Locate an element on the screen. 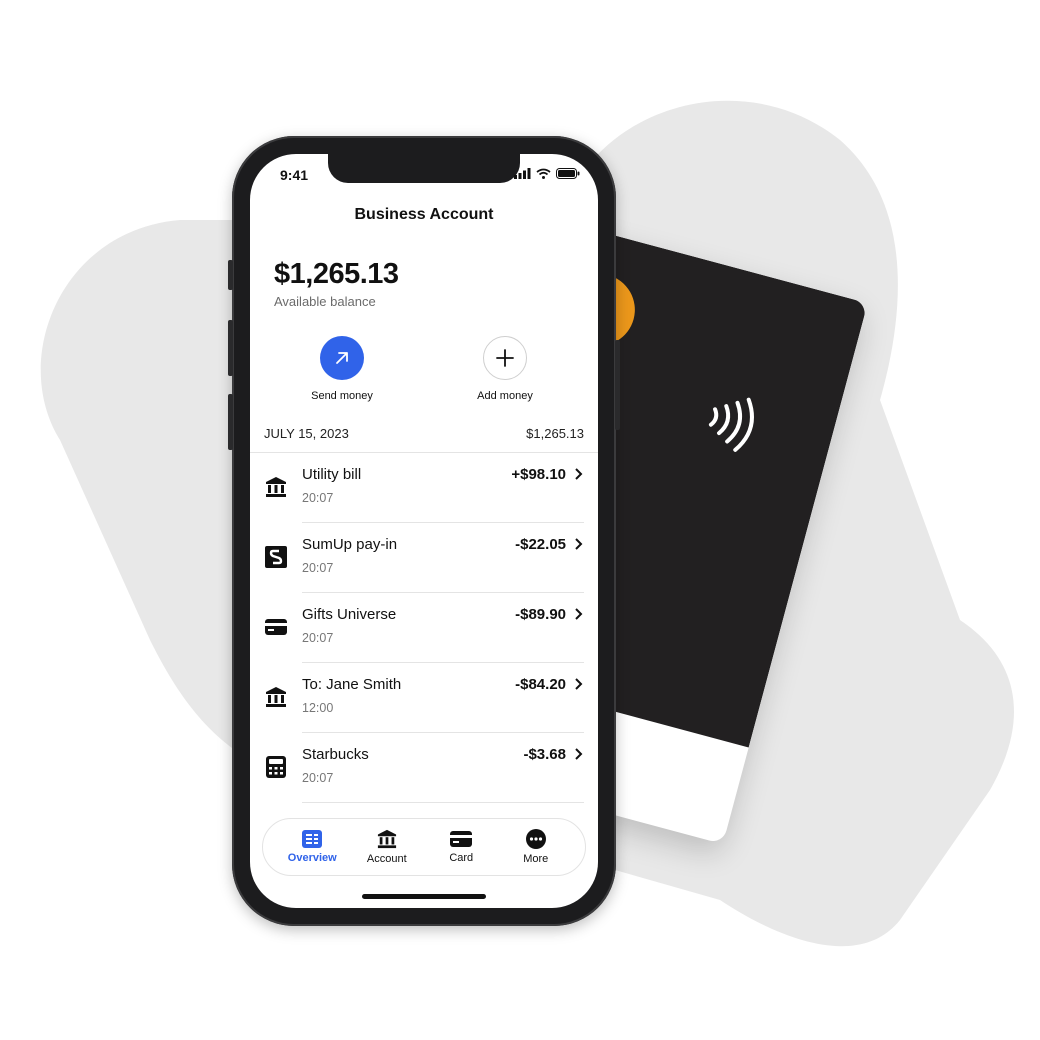 This screenshot has height=1040, width=1040. plus-icon is located at coordinates (505, 358).